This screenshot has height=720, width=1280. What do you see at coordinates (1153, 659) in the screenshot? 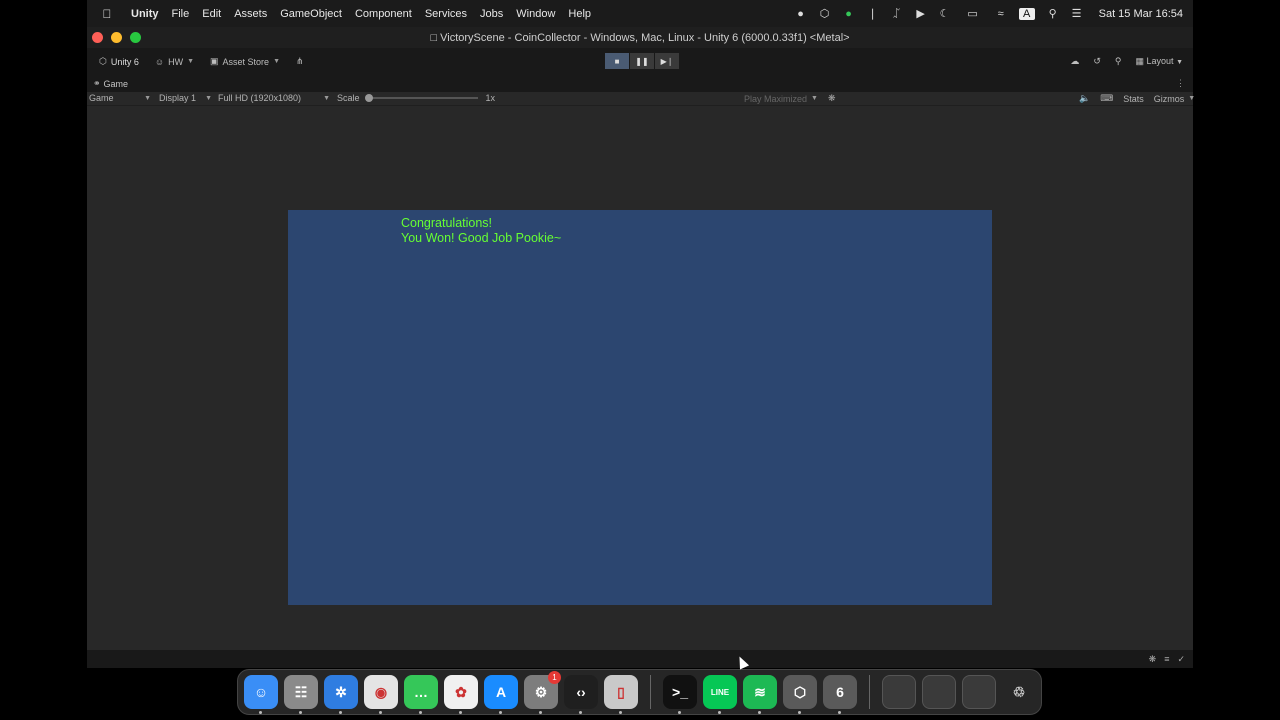
I see `debug-icon: ❋` at bounding box center [1153, 659].